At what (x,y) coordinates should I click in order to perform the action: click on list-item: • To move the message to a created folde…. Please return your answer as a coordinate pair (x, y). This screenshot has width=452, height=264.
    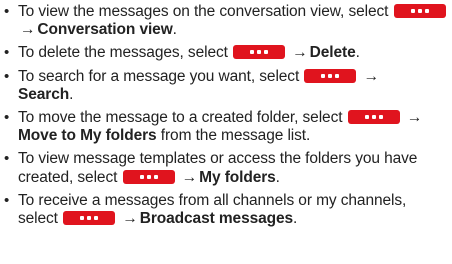
    Looking at the image, I should click on (226, 127).